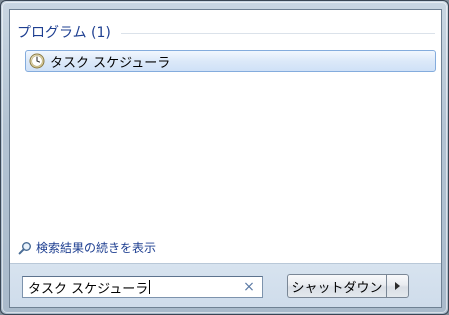  I want to click on see-more-results-link: 検索結果の続きを表示, so click(87, 247).